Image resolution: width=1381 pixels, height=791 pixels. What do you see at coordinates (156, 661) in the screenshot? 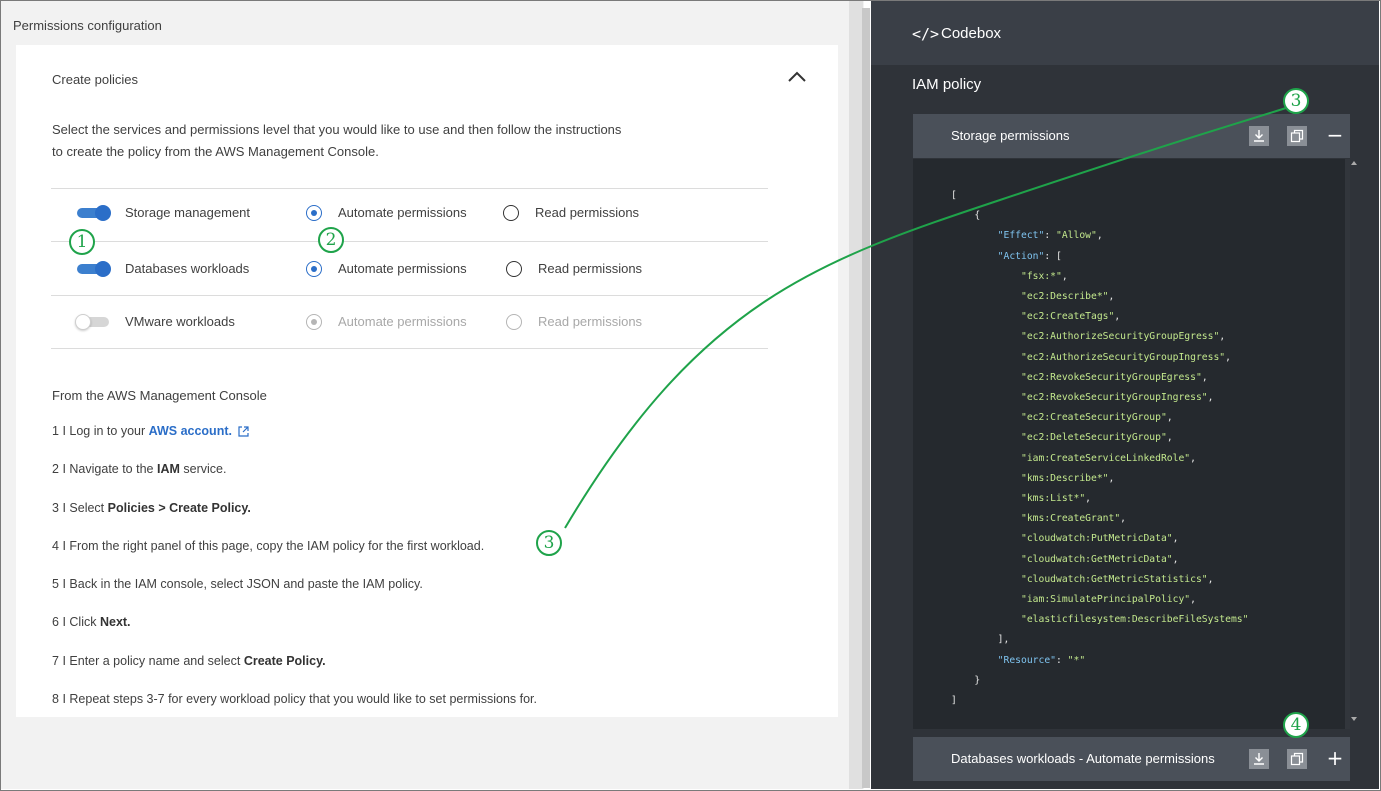
I see `step-text: Enter a policy name and select` at bounding box center [156, 661].